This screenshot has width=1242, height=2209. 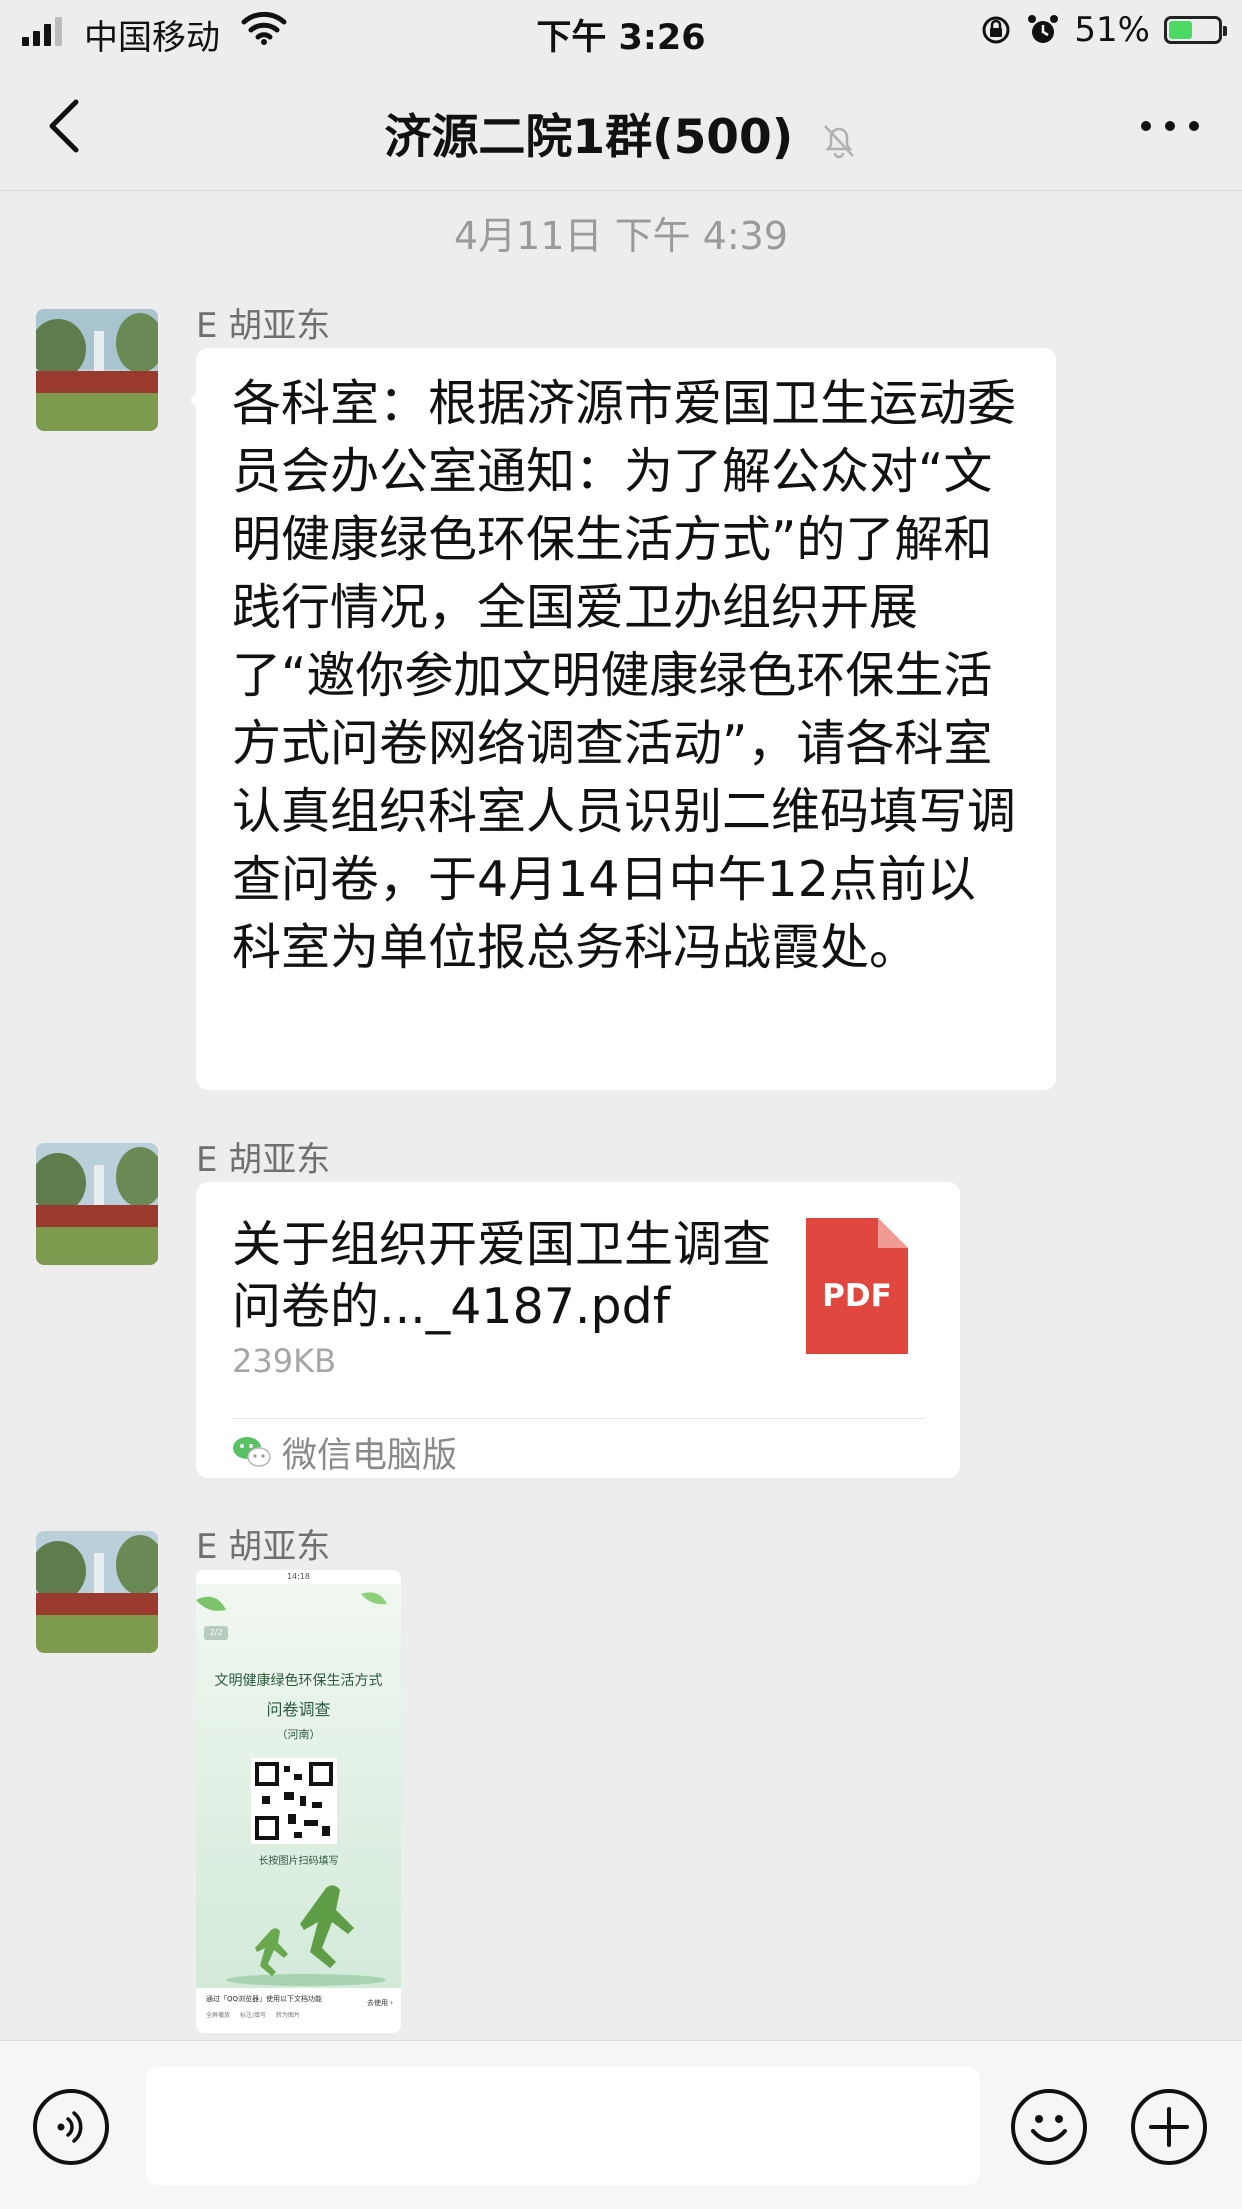 I want to click on chat-timestamp: 4月11日 下午 4:39, so click(x=621, y=236).